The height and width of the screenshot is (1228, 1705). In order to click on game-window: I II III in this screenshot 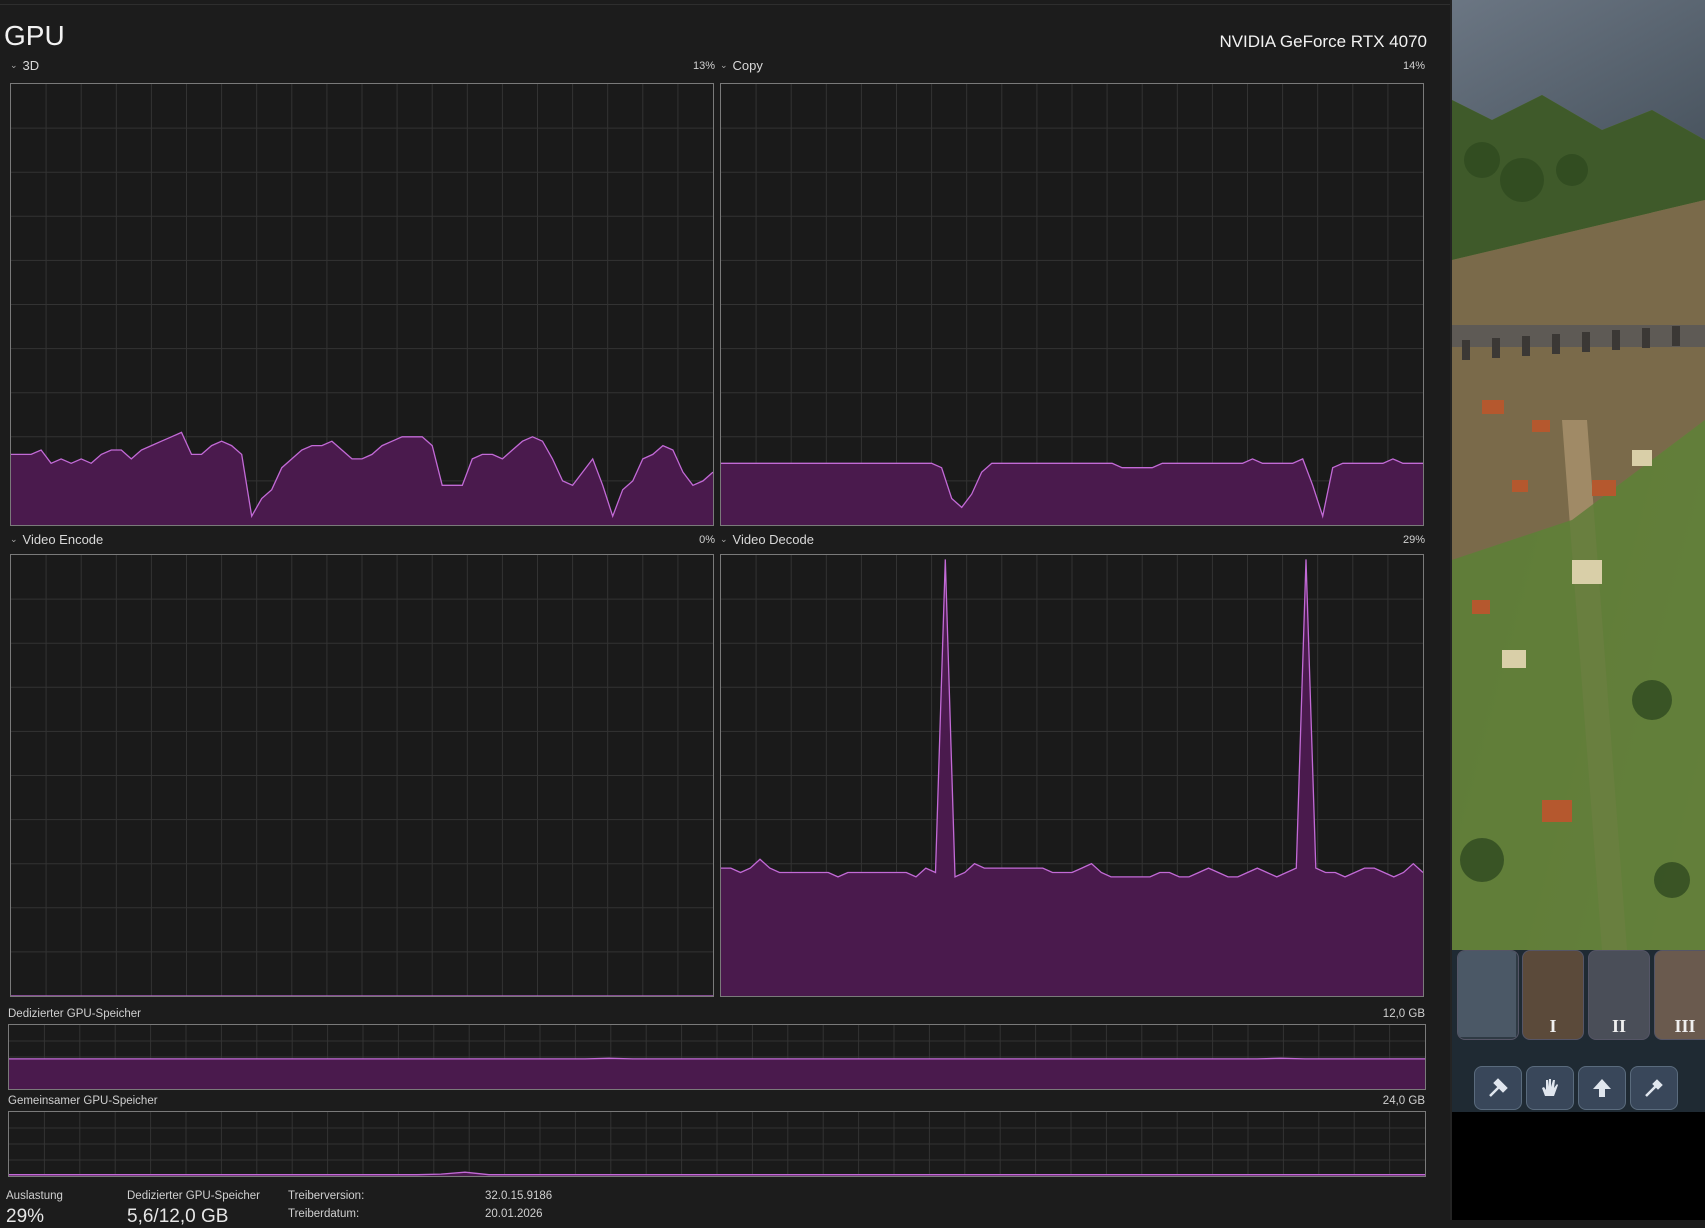, I will do `click(1578, 610)`.